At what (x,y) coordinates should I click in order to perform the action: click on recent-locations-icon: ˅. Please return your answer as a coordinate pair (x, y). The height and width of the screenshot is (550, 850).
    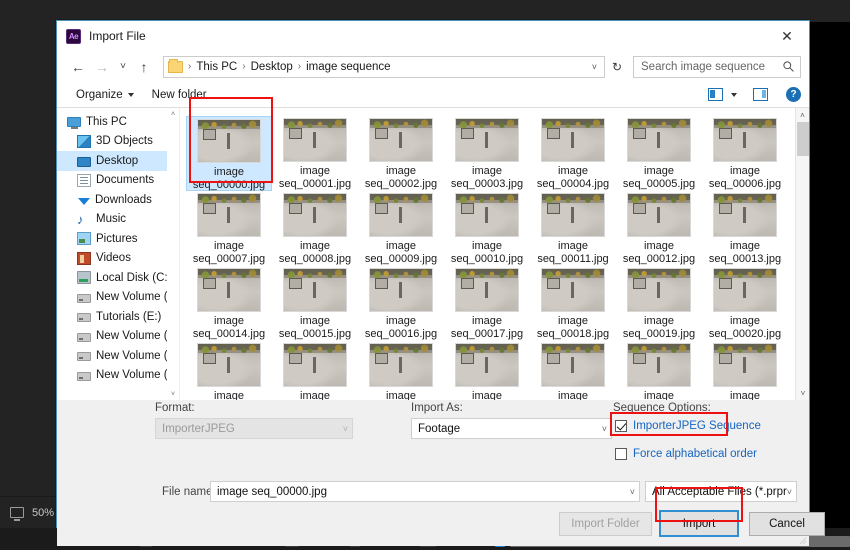
    Looking at the image, I should click on (123, 67).